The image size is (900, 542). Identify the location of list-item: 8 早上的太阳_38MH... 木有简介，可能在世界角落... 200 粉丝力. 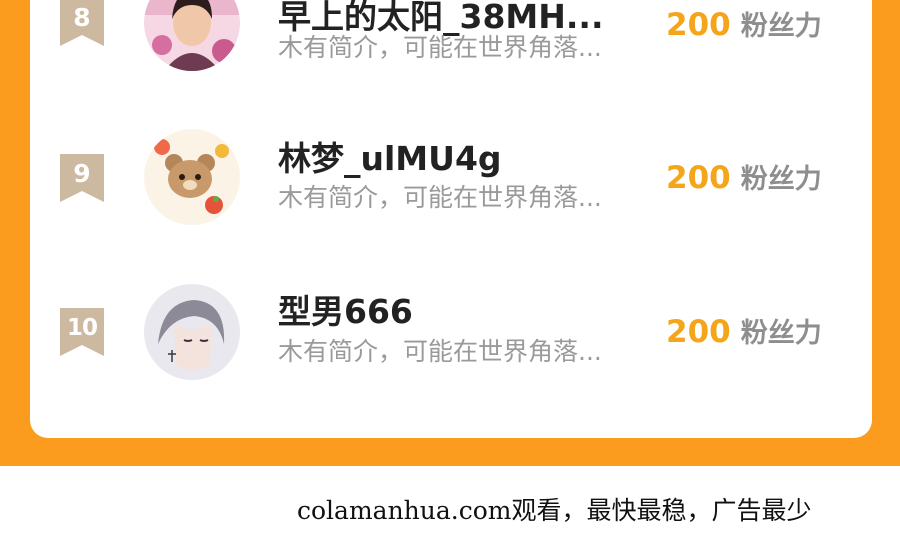
(450, 40).